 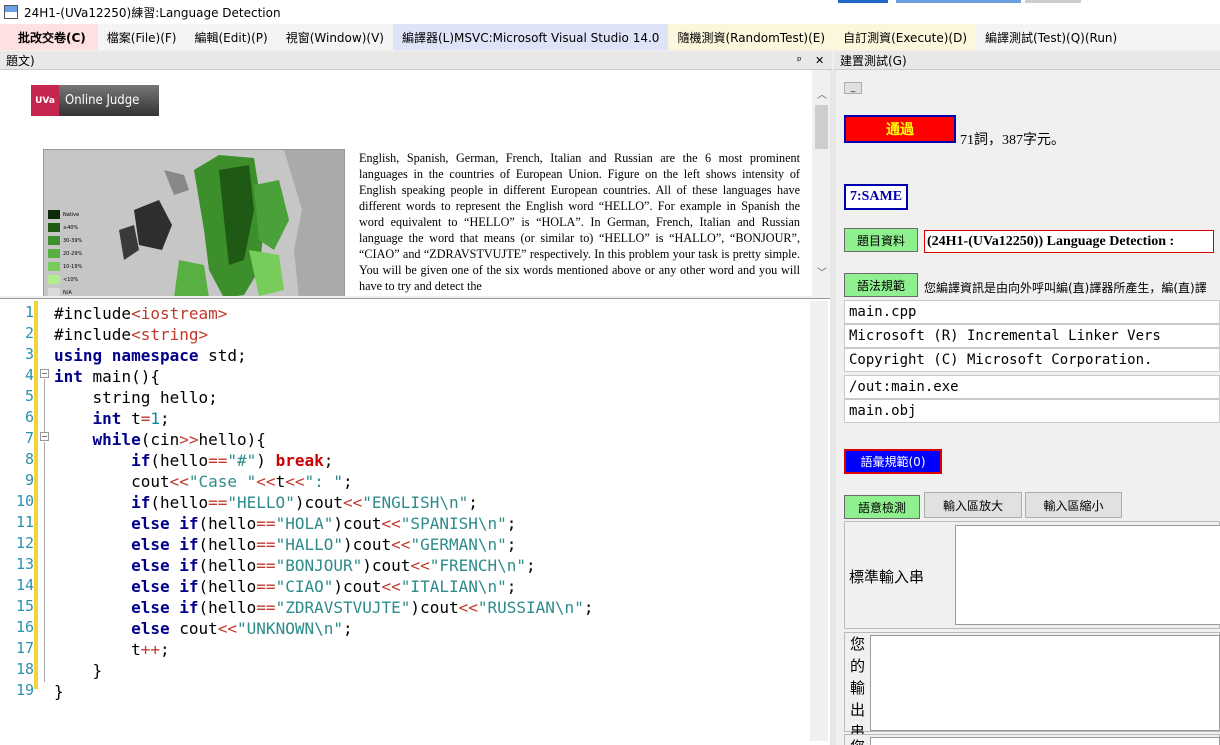 I want to click on stats-text: 71詞，387字元。, so click(x=1012, y=140).